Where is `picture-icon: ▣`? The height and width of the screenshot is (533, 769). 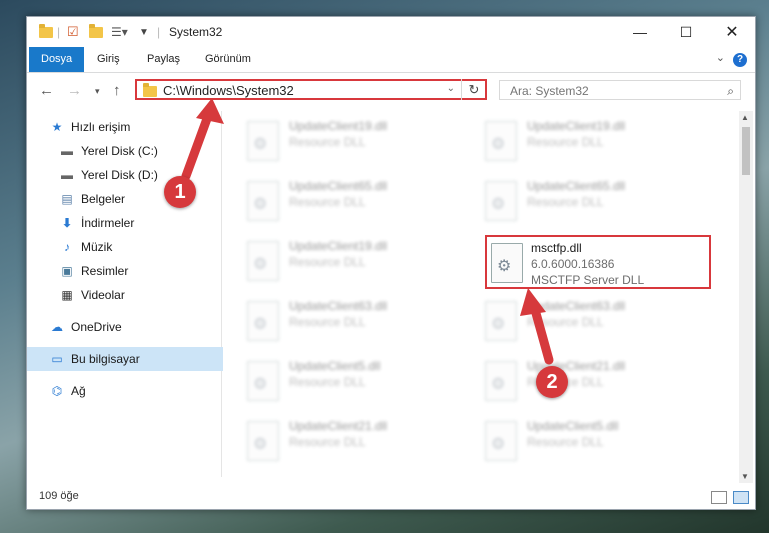
picture-icon: ▣ is located at coordinates (67, 271).